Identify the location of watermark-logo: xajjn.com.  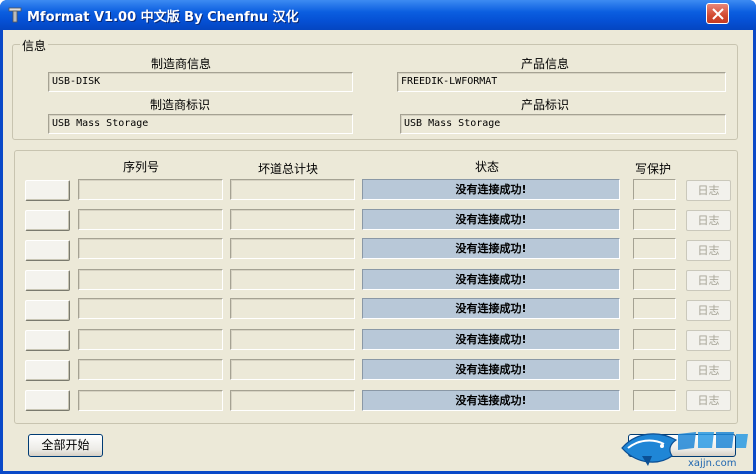
(684, 450).